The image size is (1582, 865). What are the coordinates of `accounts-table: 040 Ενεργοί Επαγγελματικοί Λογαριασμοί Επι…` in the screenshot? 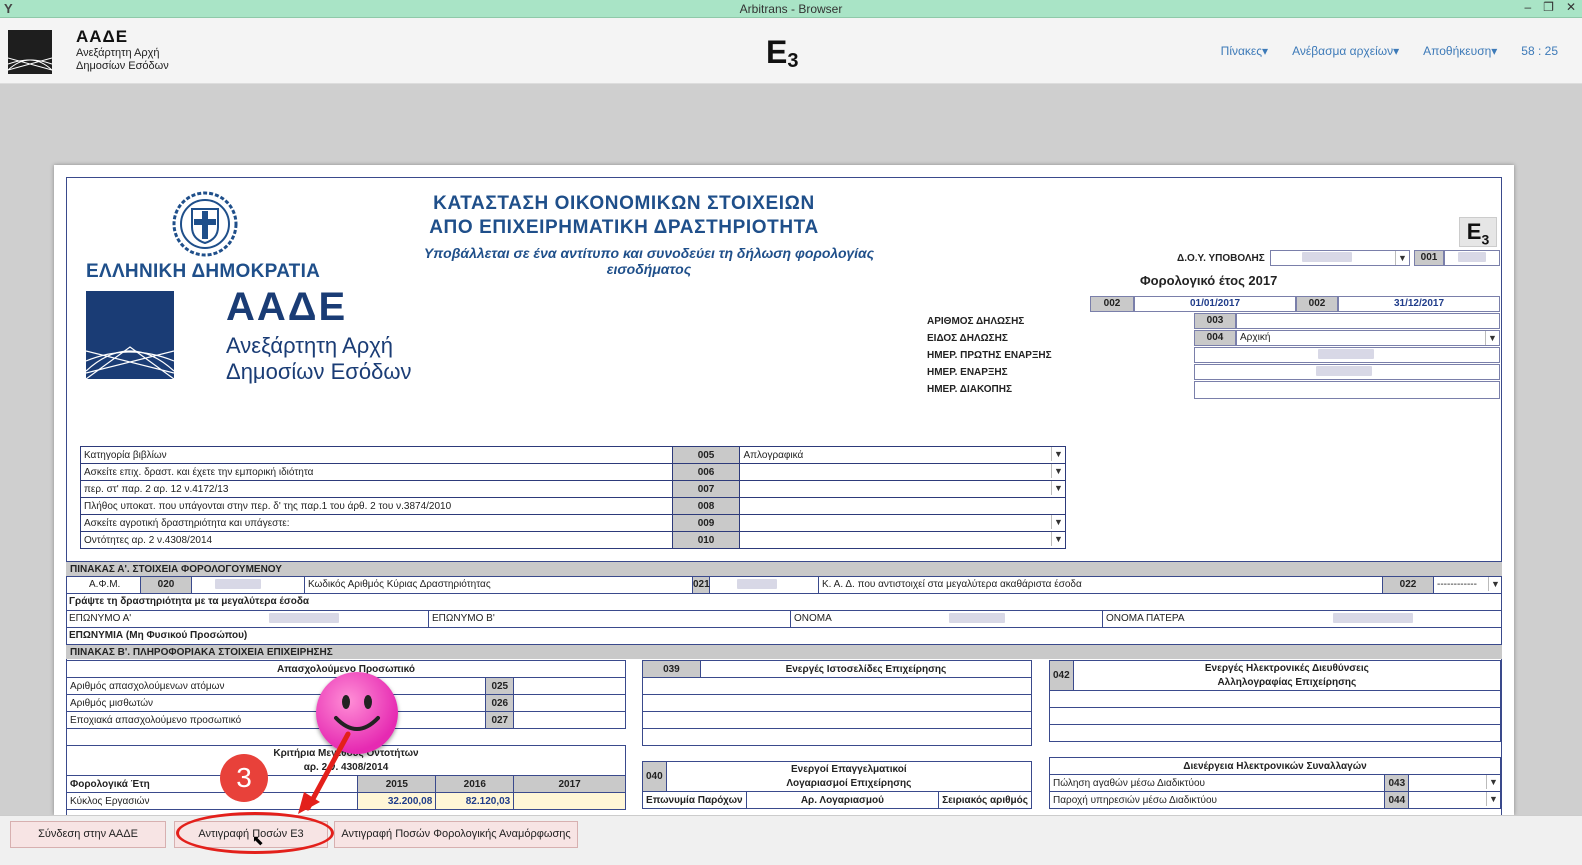 It's located at (837, 785).